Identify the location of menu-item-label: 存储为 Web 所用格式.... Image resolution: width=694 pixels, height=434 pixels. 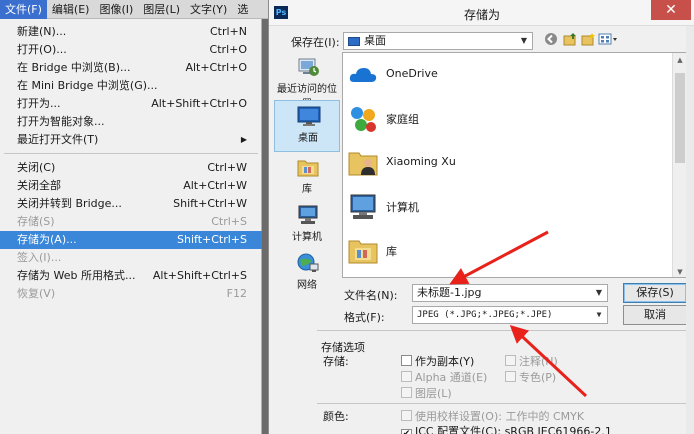
(76, 275).